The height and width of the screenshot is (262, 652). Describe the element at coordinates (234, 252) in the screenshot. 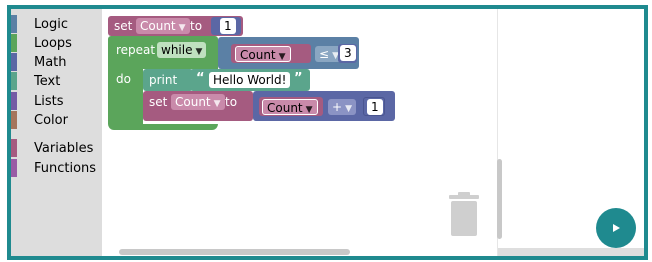

I see `horizontal-scrollbar` at that location.